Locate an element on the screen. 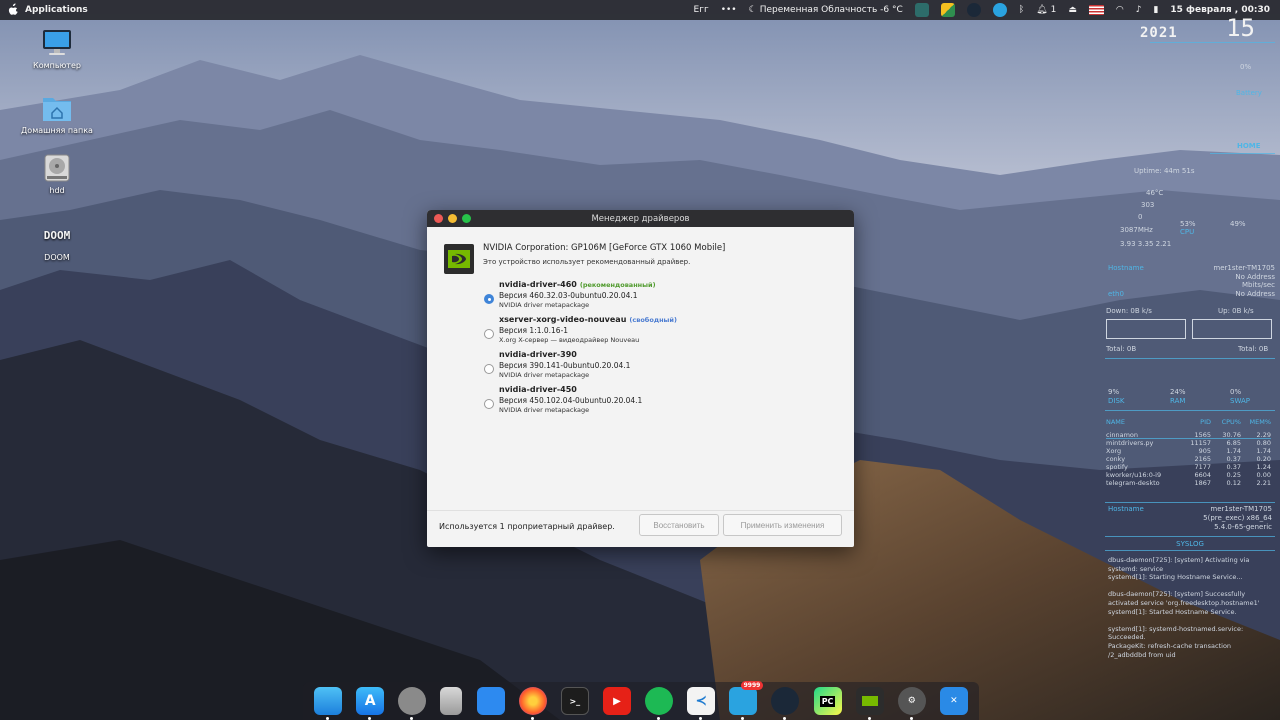 Image resolution: width=1280 pixels, height=720 pixels. file-manager-icon is located at coordinates (490, 701).